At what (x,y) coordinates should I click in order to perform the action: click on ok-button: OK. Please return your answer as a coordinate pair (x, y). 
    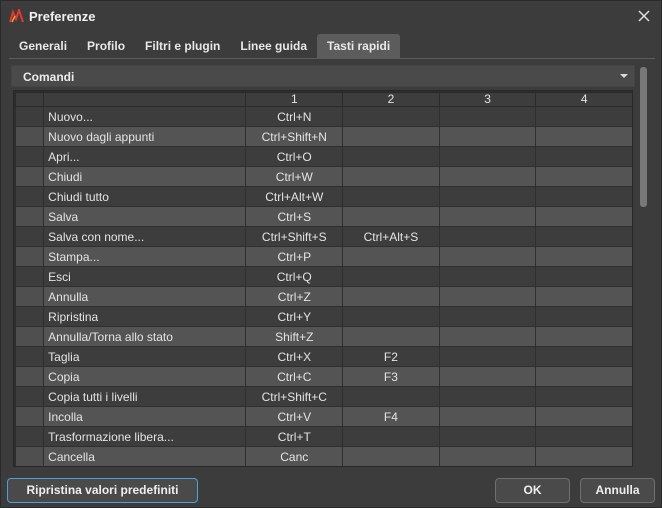
    Looking at the image, I should click on (532, 490).